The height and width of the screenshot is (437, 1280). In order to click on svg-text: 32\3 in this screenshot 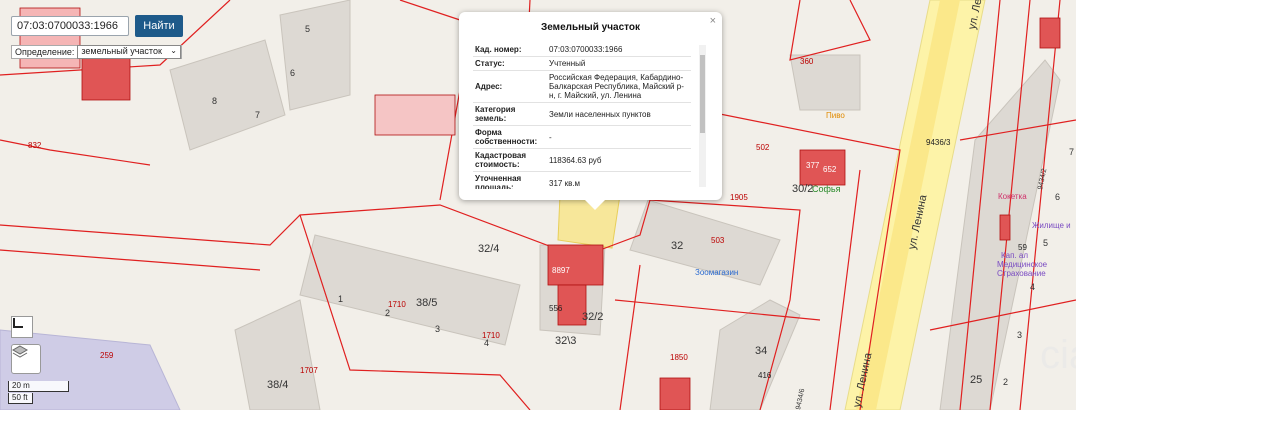, I will do `click(565, 341)`.